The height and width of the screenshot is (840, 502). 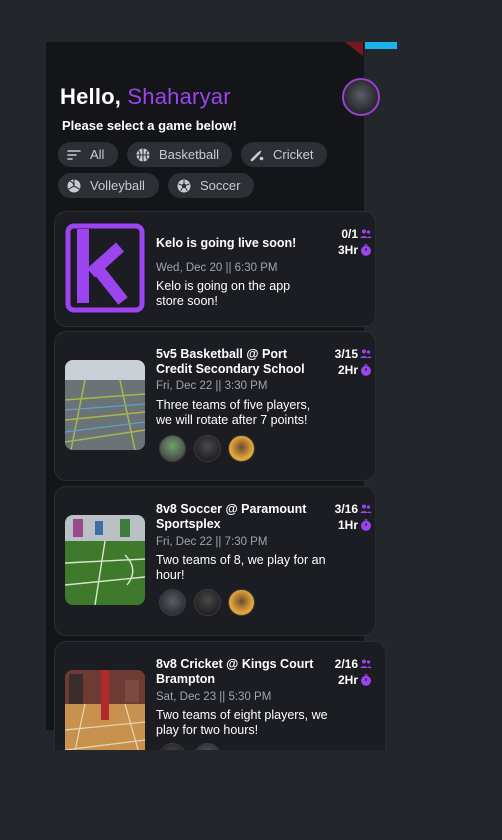 I want to click on game-description: Two teams of 8, we play for an hour!, so click(x=241, y=567).